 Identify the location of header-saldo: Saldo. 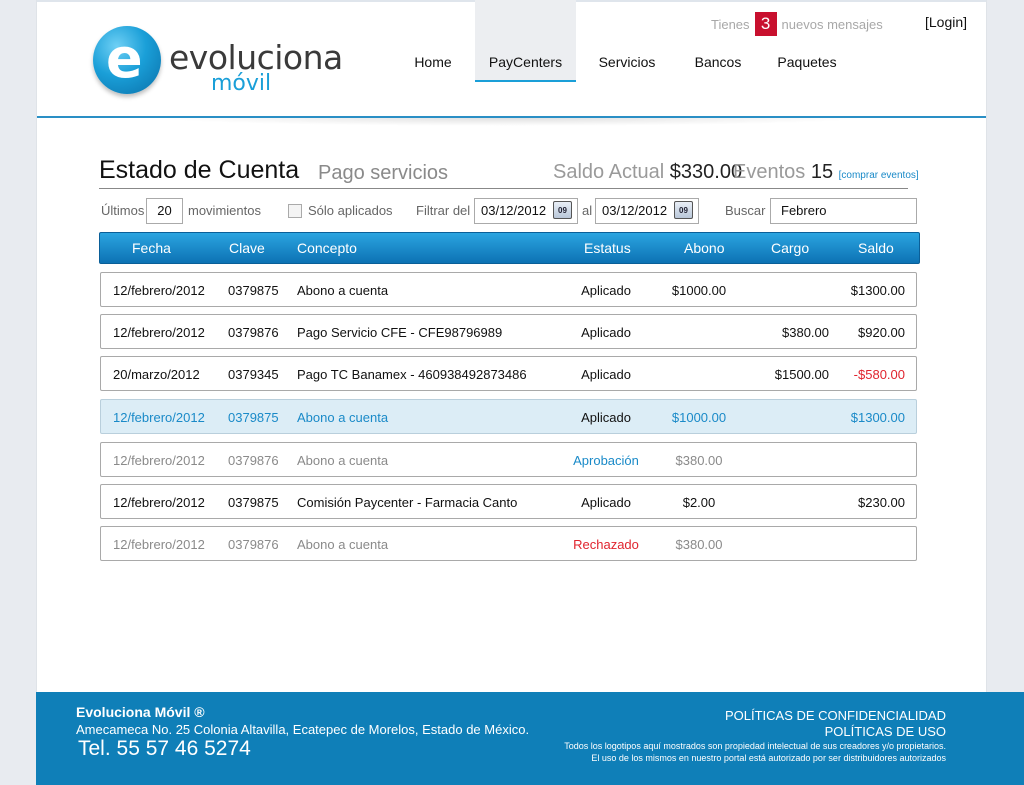
(876, 248).